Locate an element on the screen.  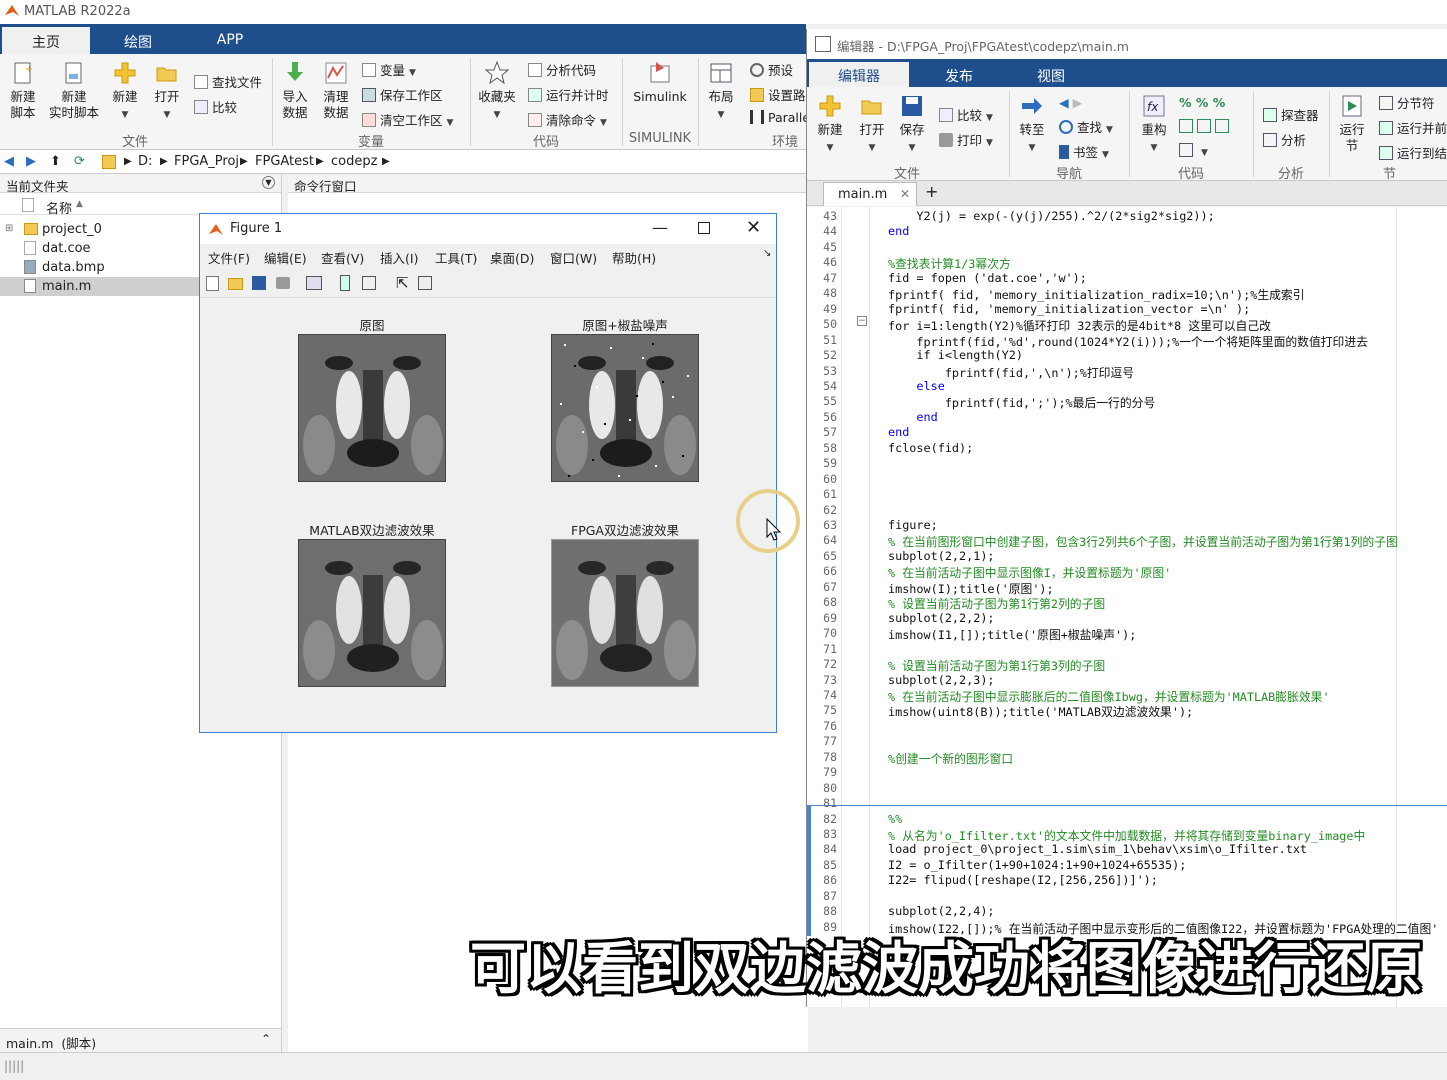
run-section-button: 运行 节 is located at coordinates (1352, 123).